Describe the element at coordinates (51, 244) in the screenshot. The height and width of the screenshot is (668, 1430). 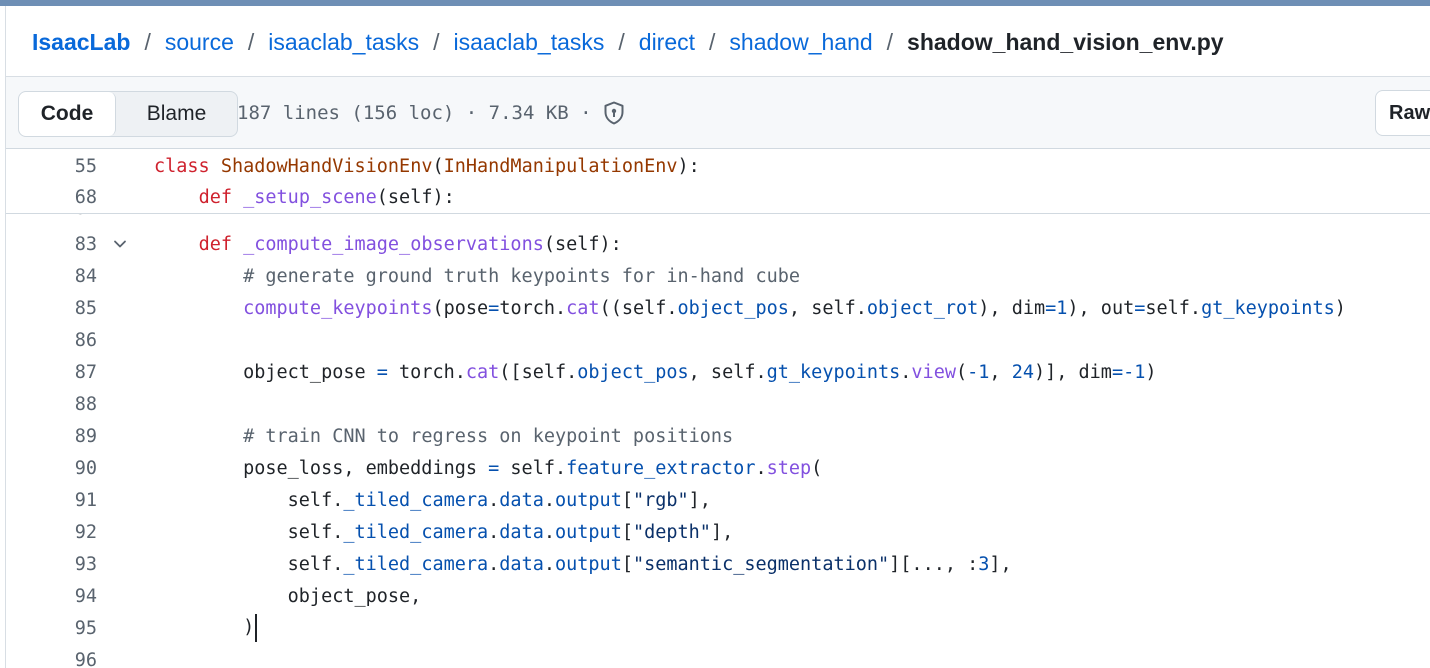
I see `line-number: 83` at that location.